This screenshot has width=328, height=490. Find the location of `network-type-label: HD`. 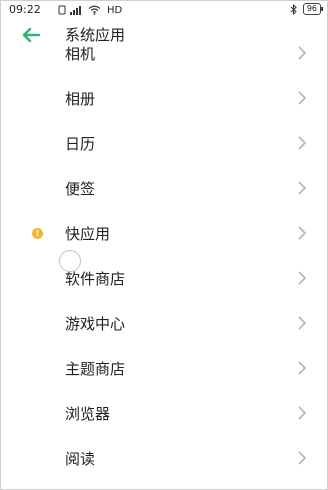

network-type-label: HD is located at coordinates (115, 10).